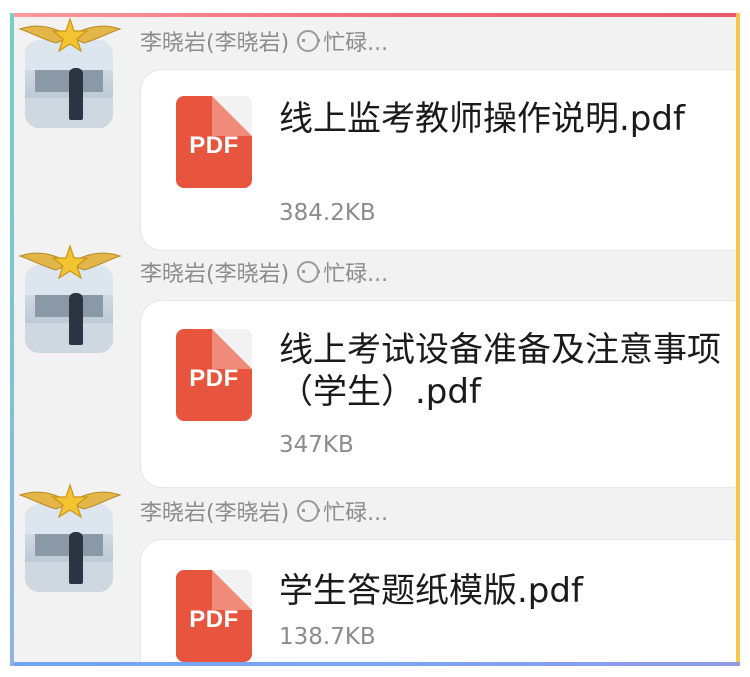  What do you see at coordinates (375, 15) in the screenshot?
I see `frame-border-top` at bounding box center [375, 15].